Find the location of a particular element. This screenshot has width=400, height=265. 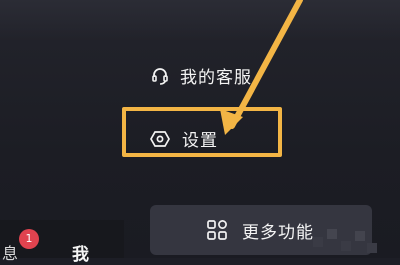

grid-icon is located at coordinates (217, 230).